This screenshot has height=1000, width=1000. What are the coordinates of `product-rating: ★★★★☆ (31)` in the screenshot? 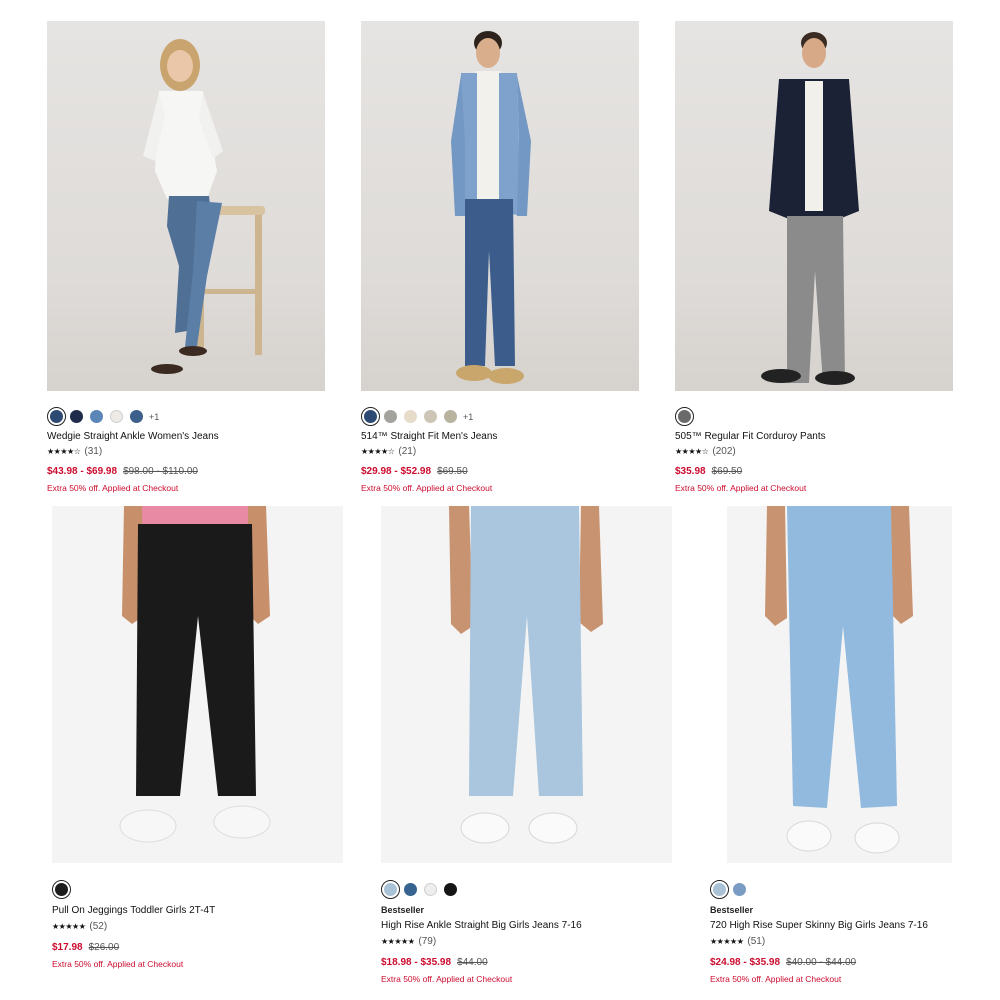 It's located at (74, 451).